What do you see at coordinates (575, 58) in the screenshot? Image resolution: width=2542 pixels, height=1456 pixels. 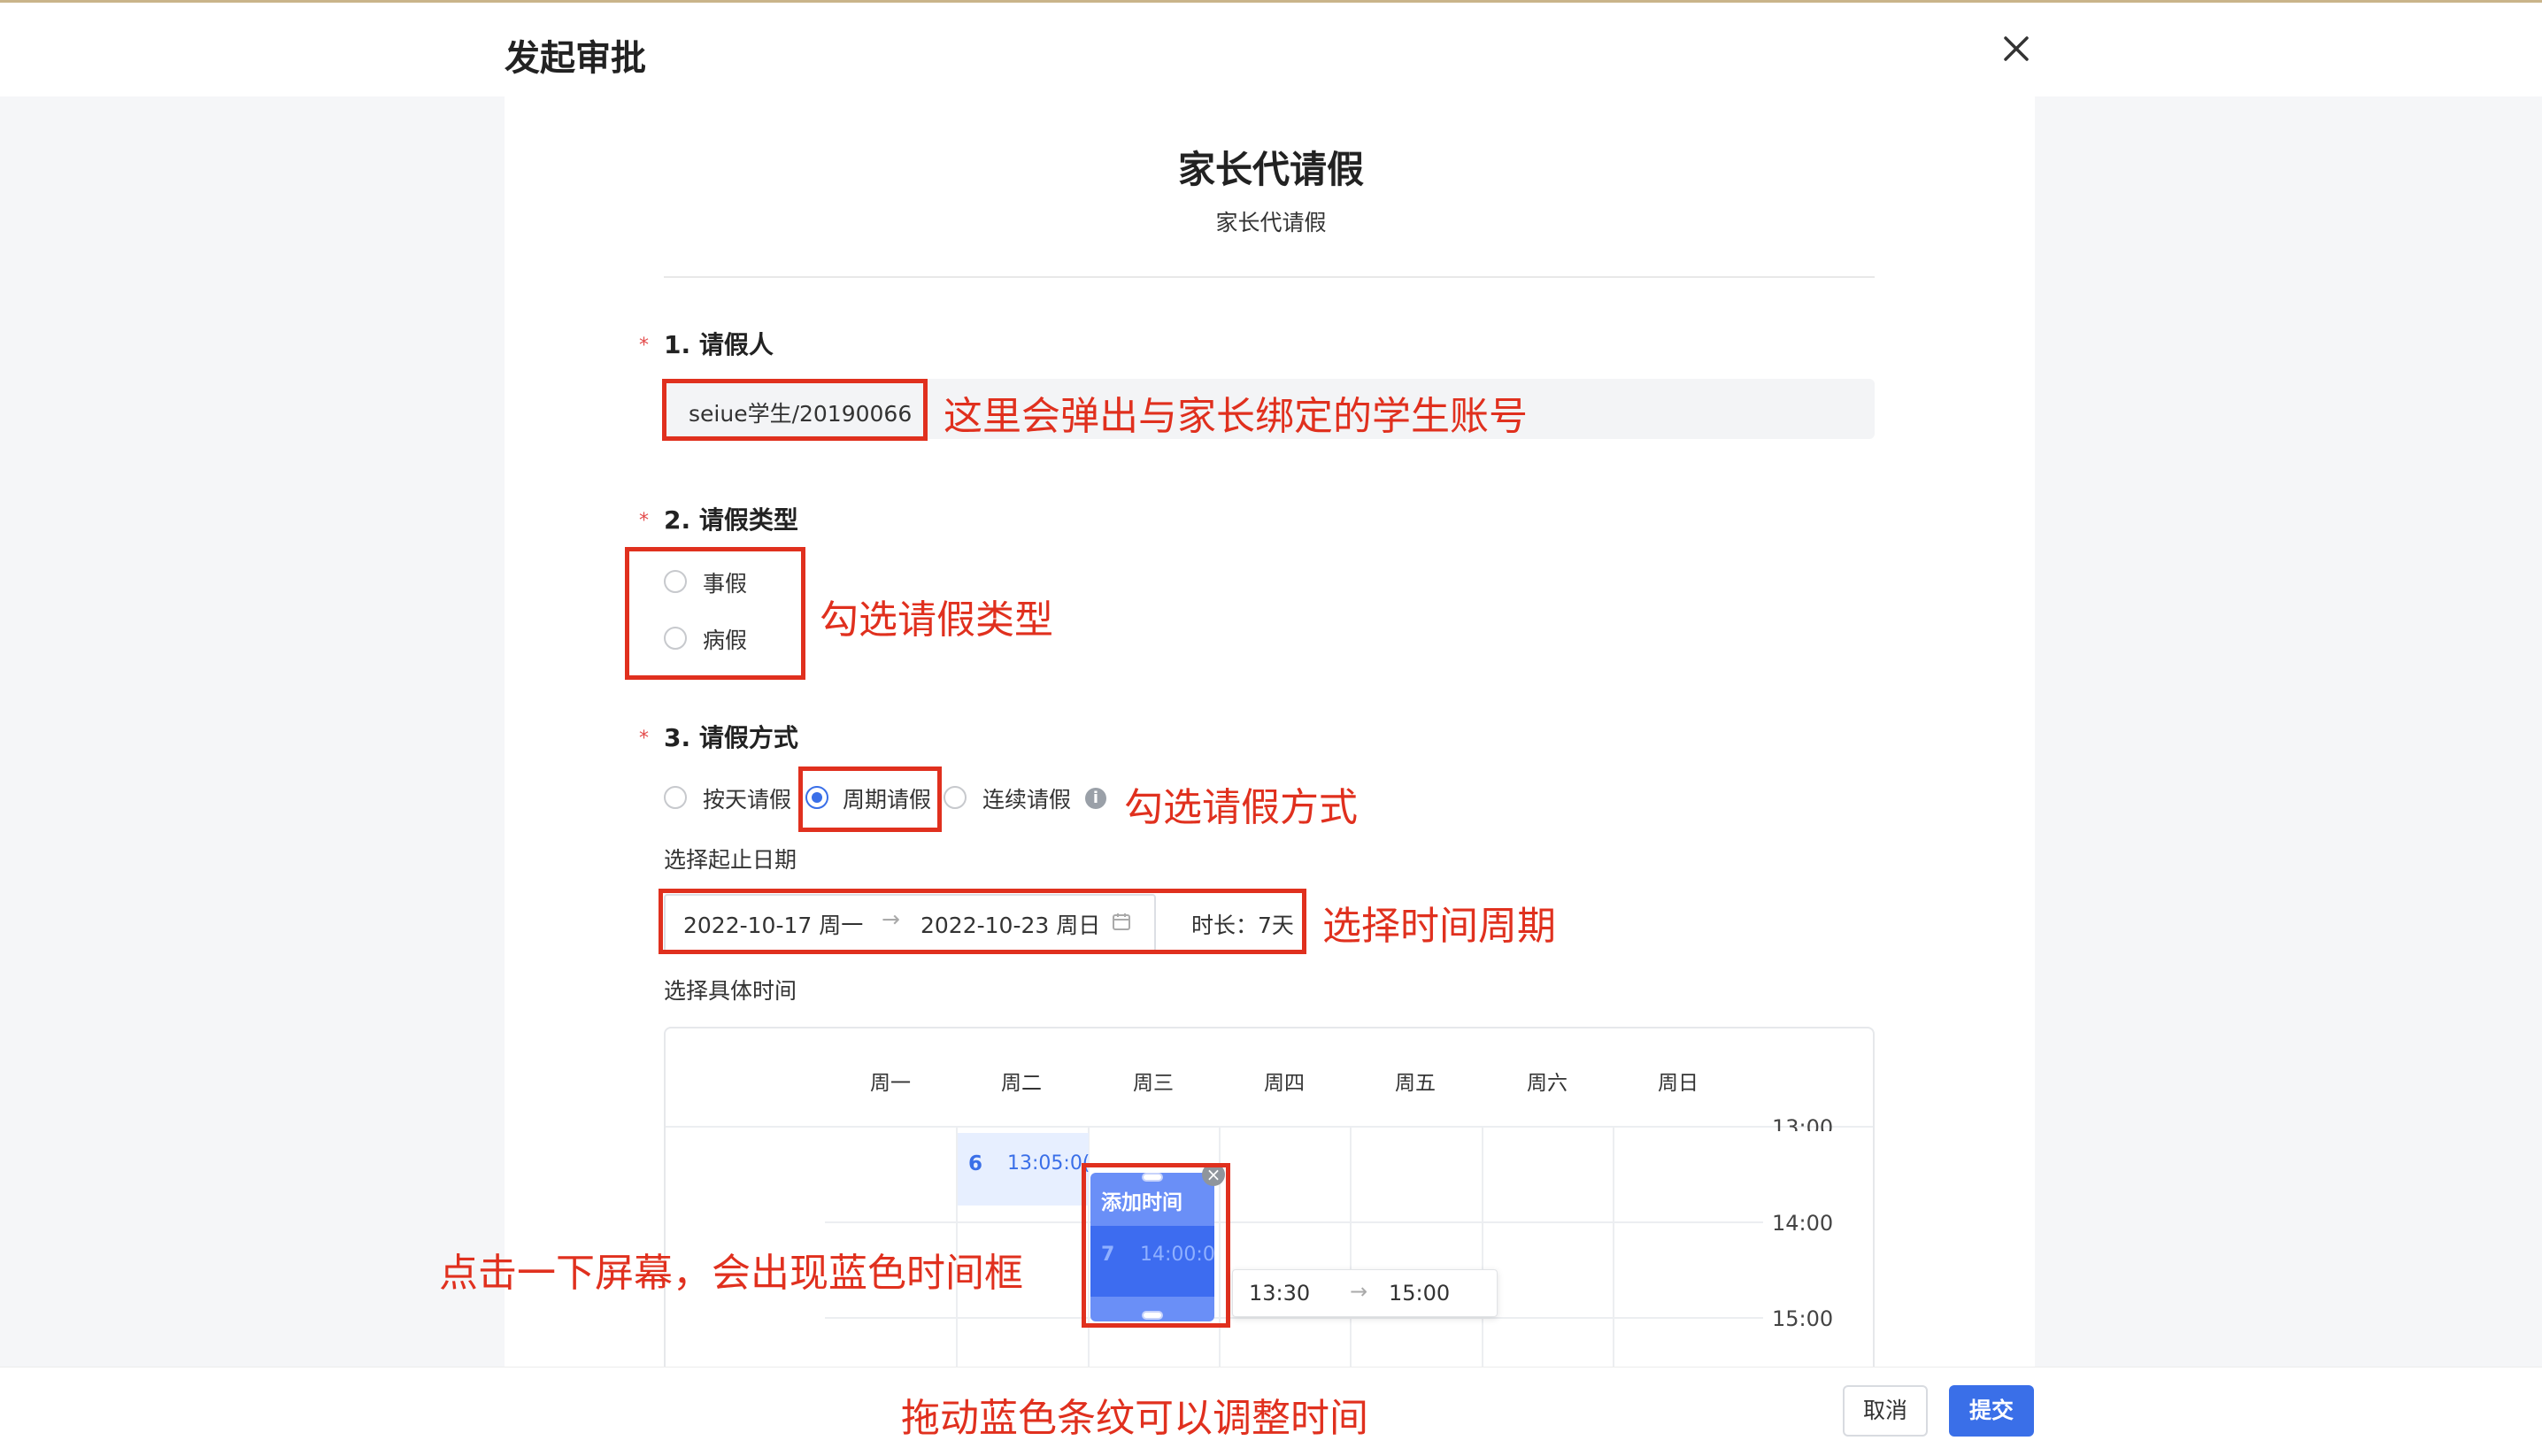 I see `dialog-title: 发起审批` at bounding box center [575, 58].